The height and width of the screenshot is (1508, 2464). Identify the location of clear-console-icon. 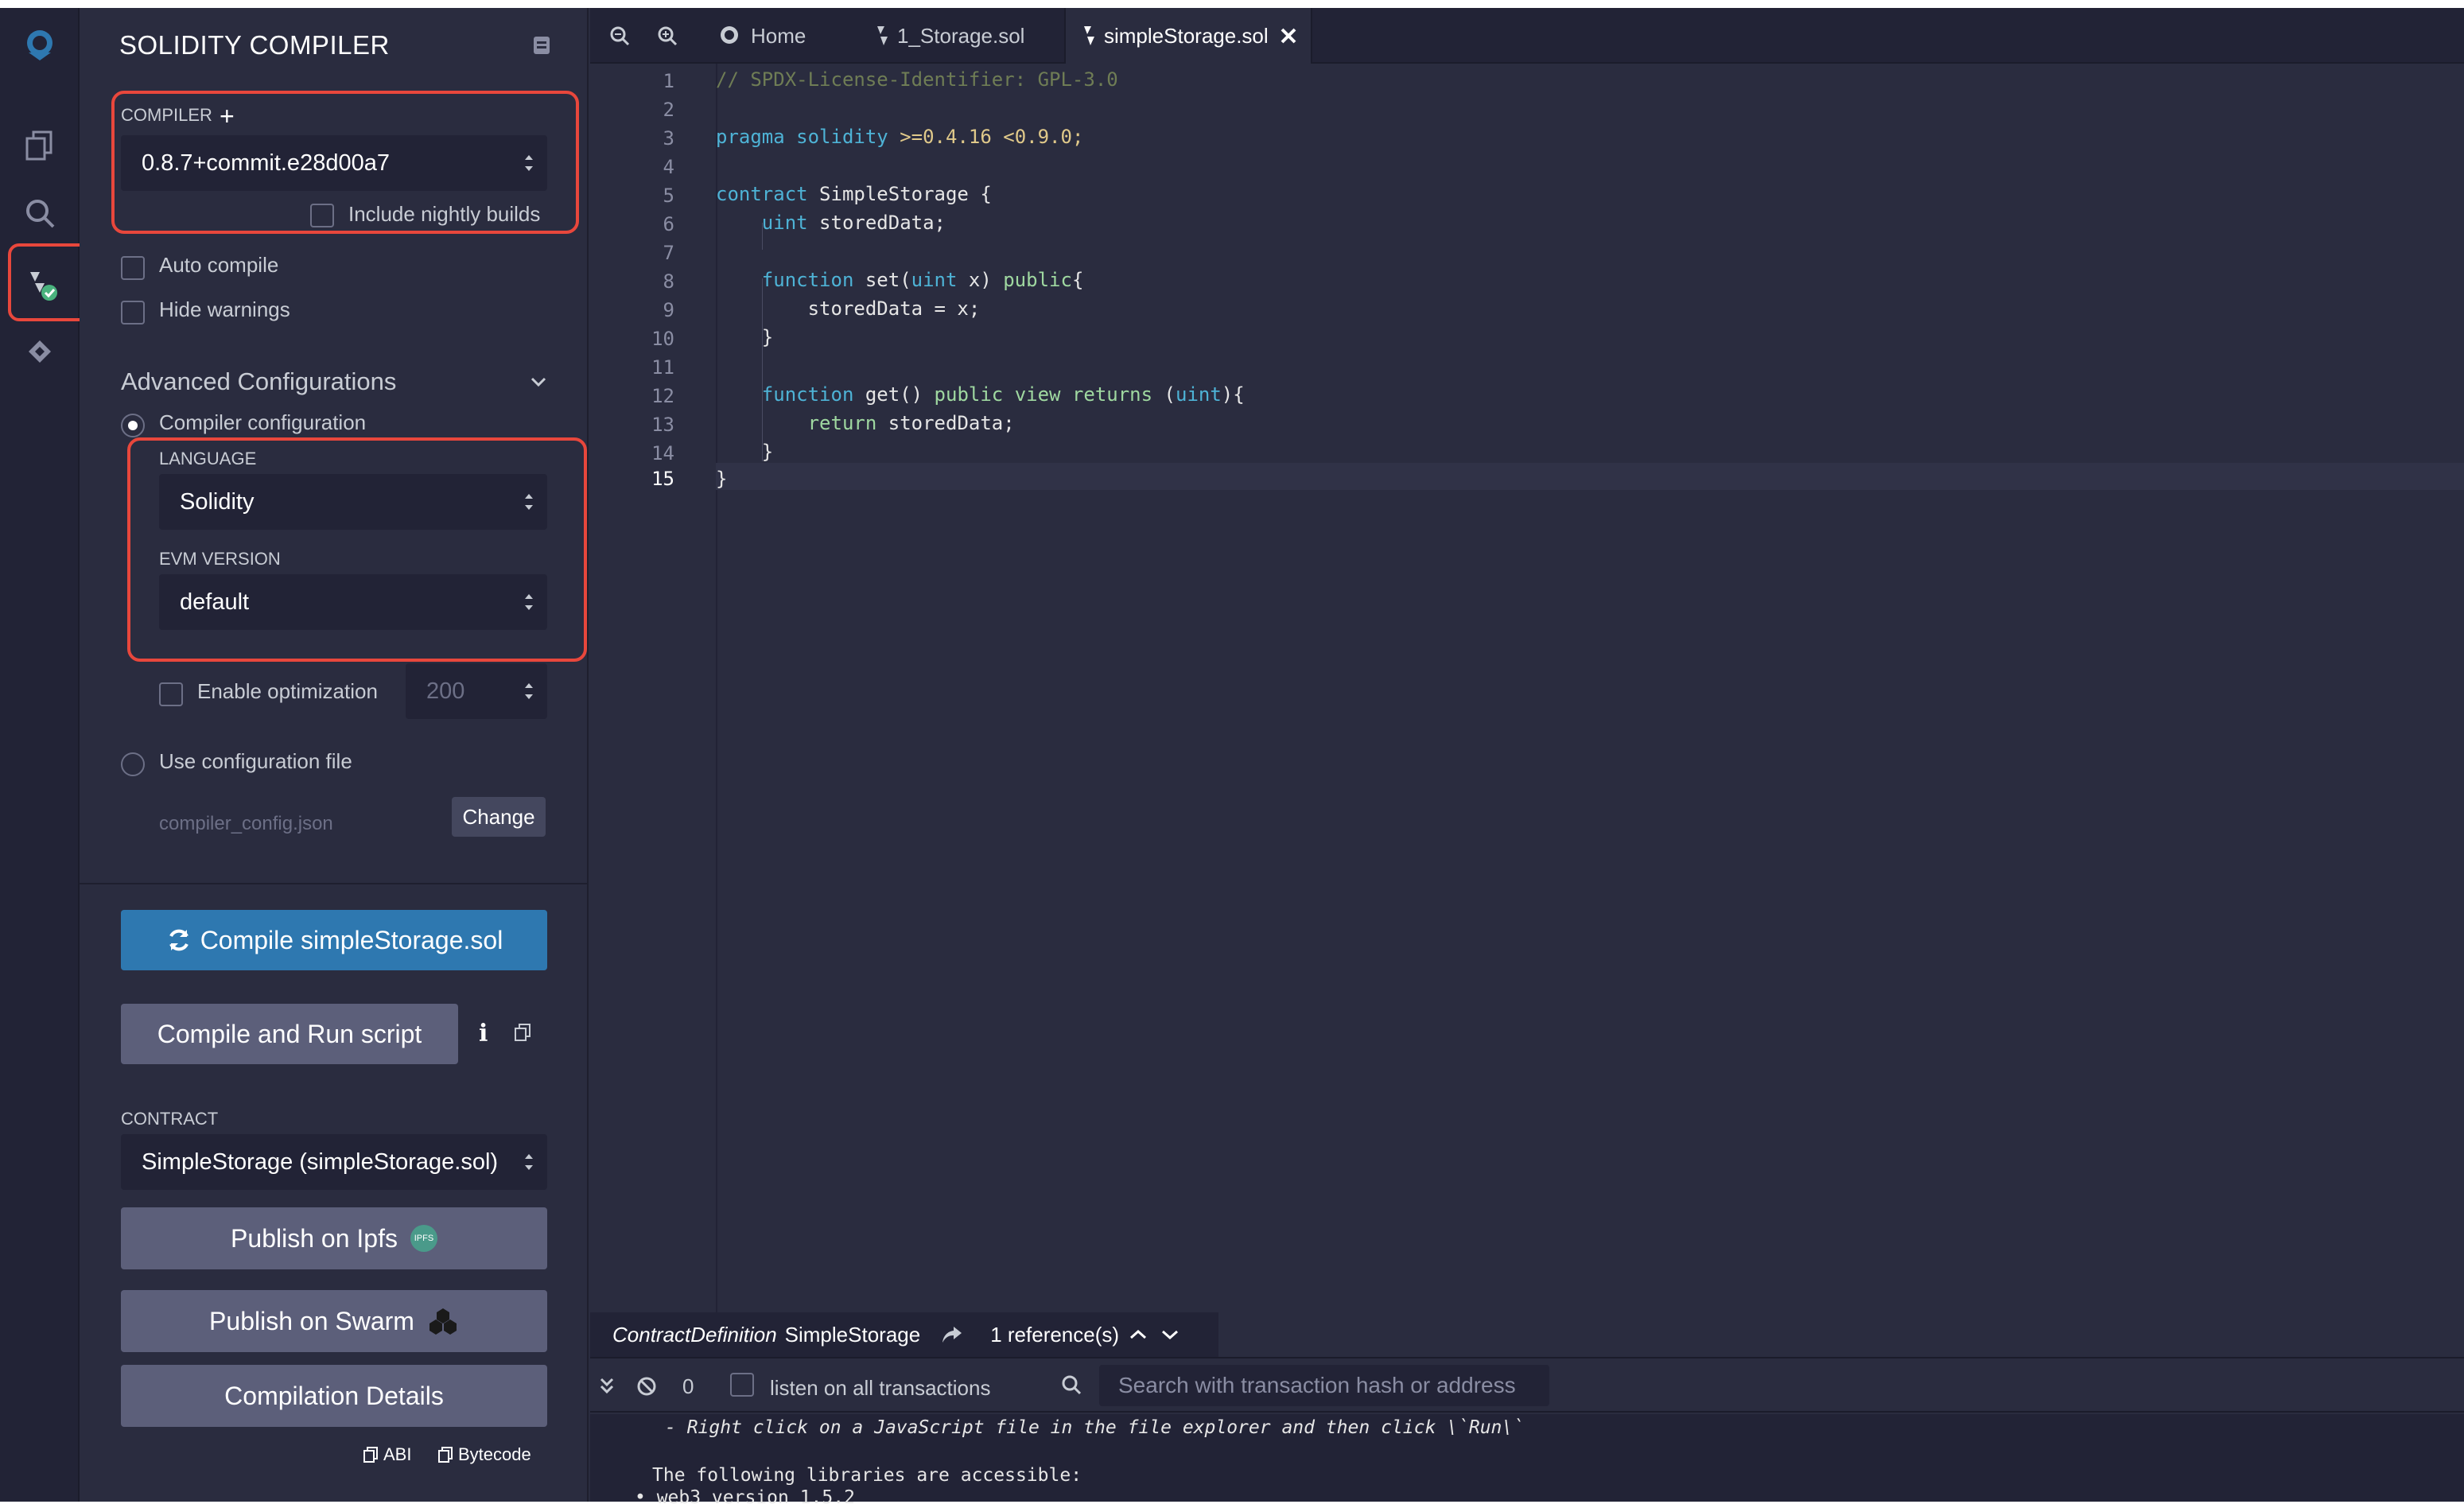
(646, 1386).